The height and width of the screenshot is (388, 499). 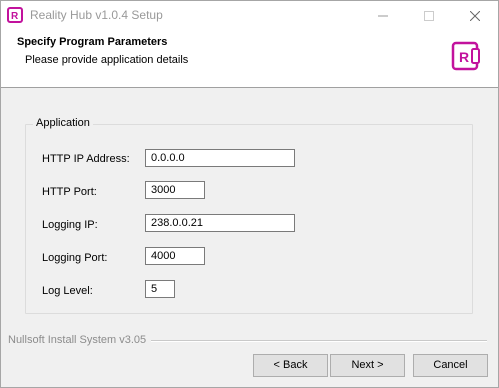 I want to click on maximize-icon, so click(x=429, y=15).